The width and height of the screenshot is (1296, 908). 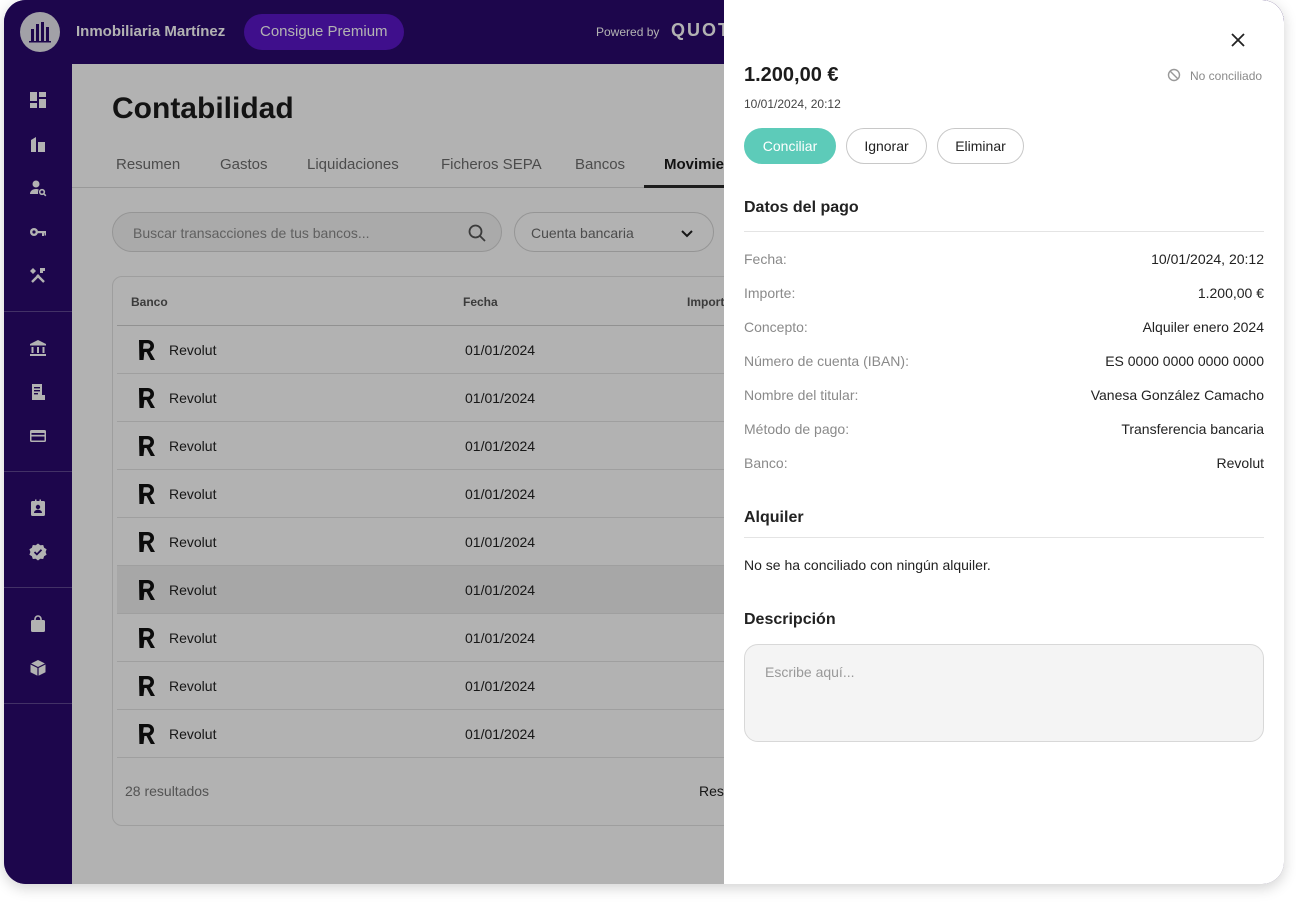 What do you see at coordinates (791, 75) in the screenshot?
I see `transaction-amount: 1.200,00 €` at bounding box center [791, 75].